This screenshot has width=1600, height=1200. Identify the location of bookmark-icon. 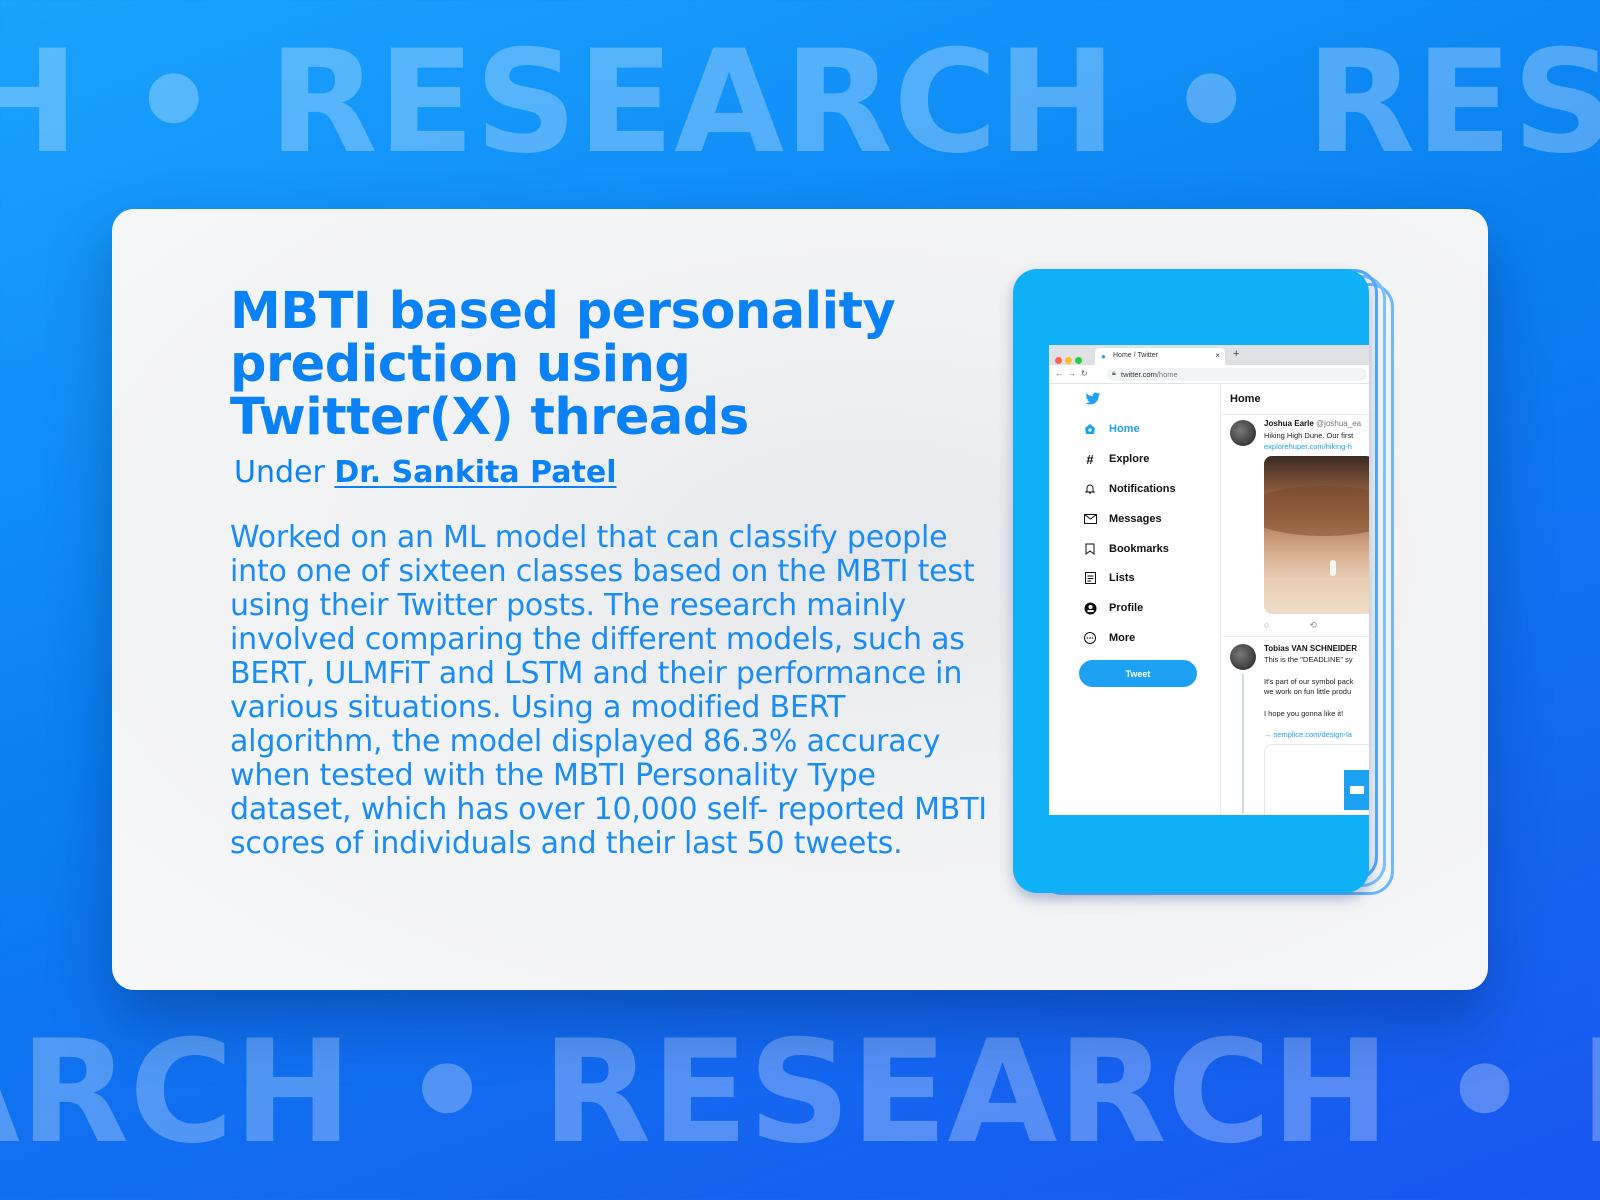
(1090, 549).